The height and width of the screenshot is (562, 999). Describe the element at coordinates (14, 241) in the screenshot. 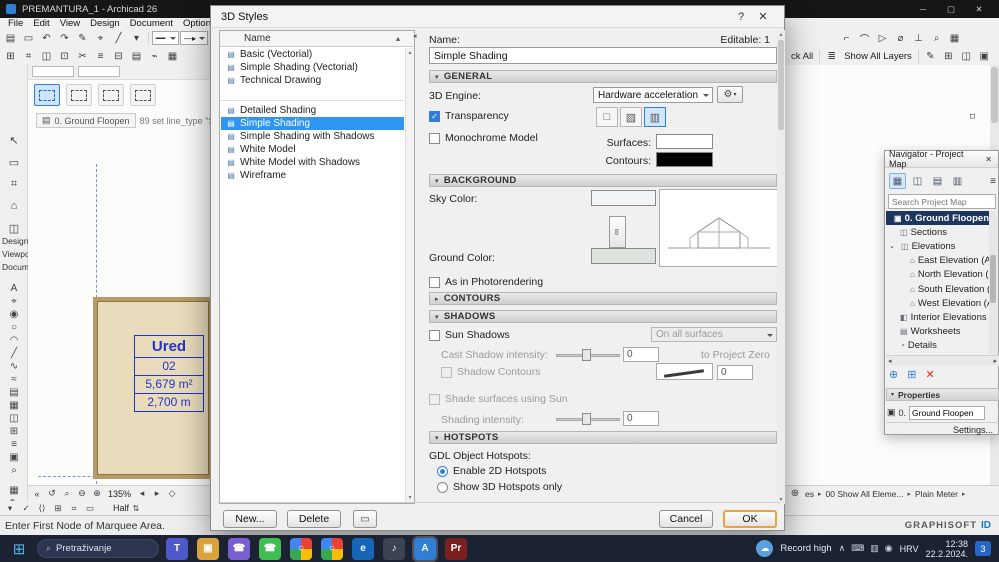

I see `toolbox-group-label: Design` at that location.